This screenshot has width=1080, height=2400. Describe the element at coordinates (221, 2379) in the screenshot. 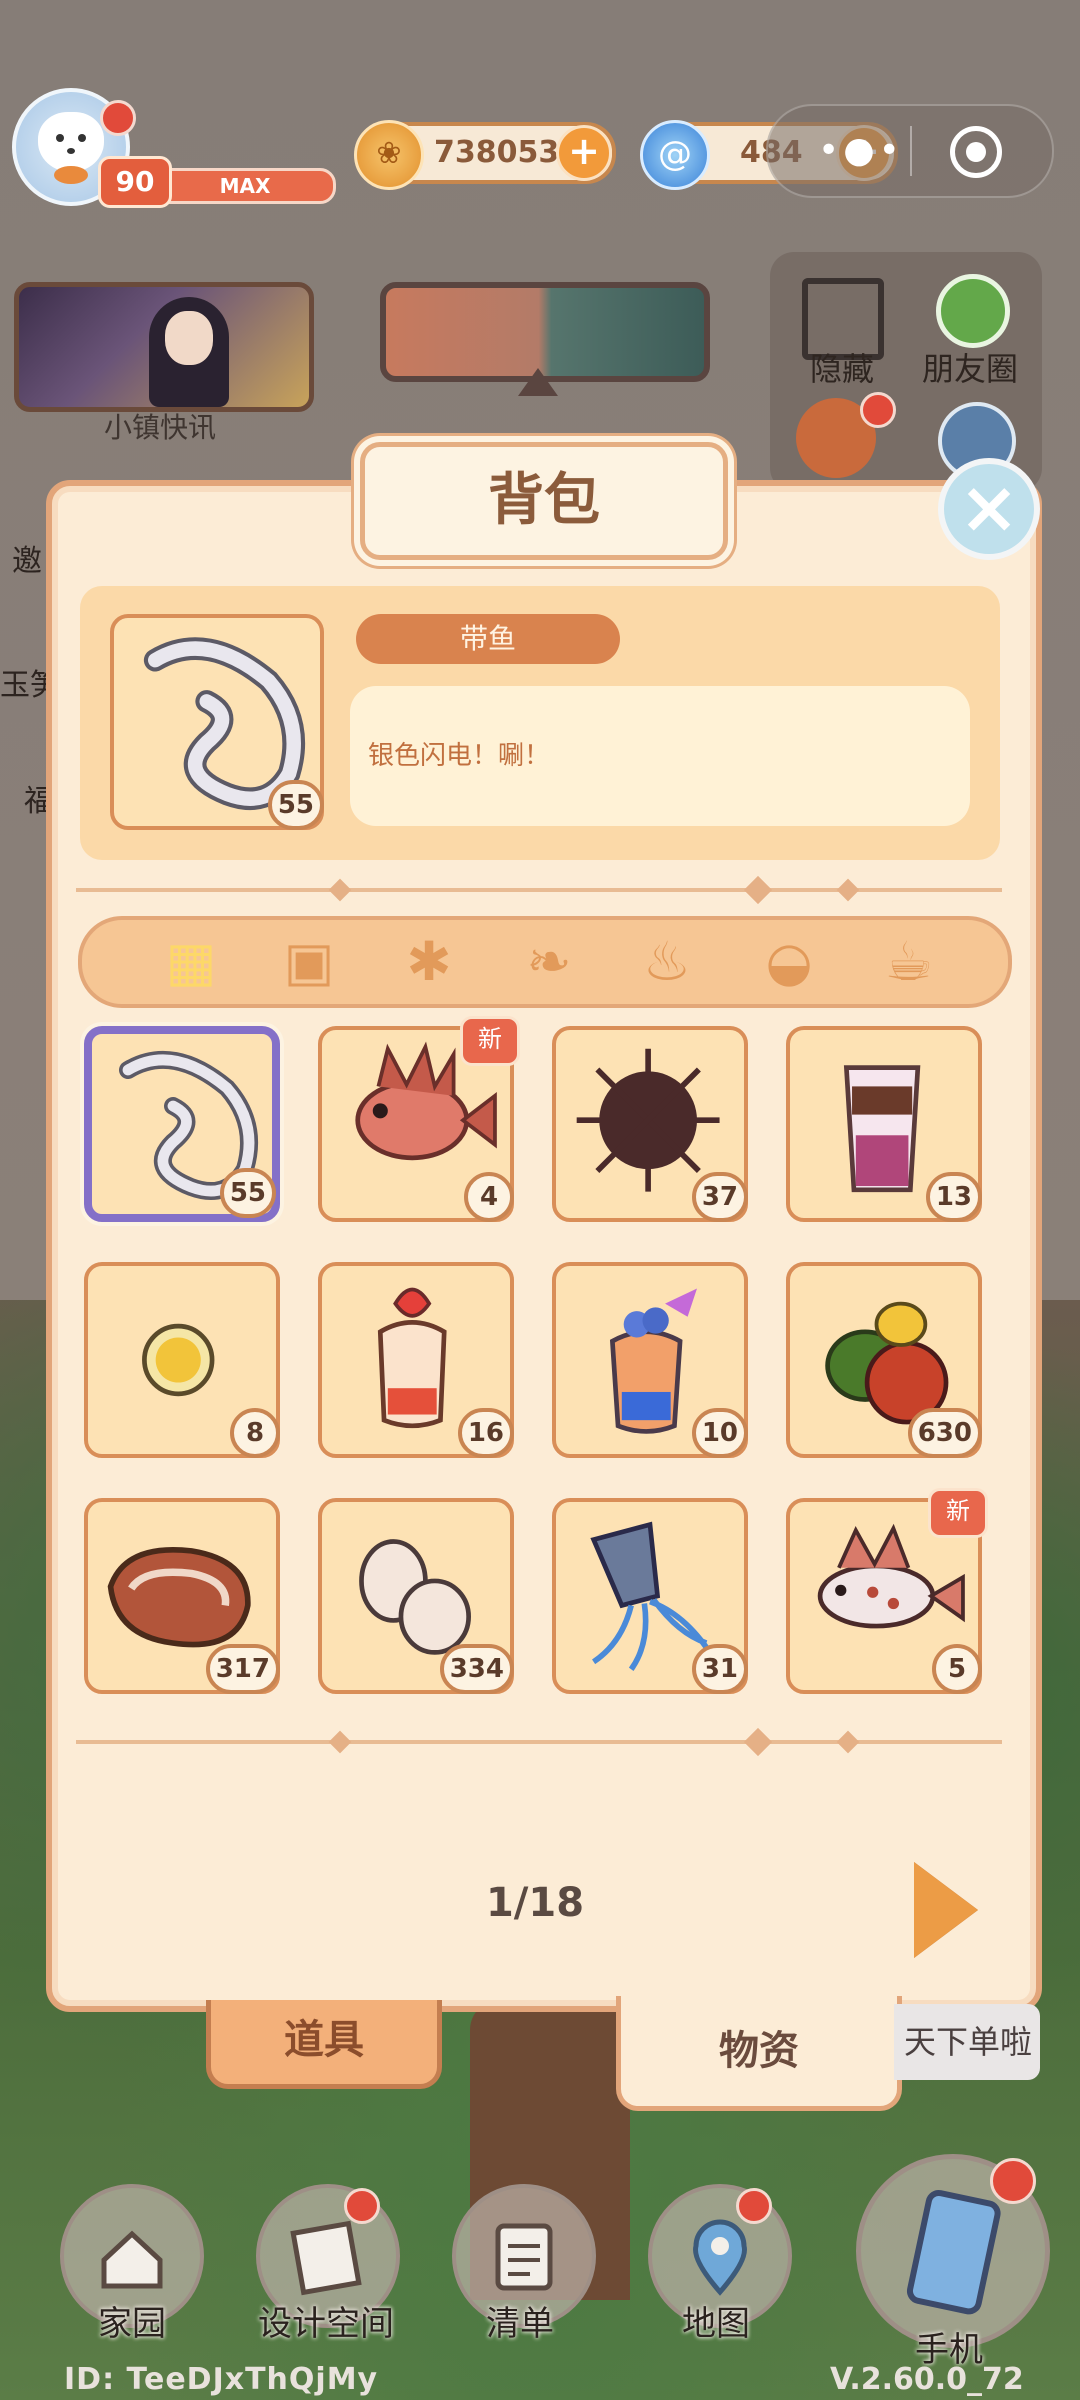

I see `player-id: ID: TeeDJxThQjMy` at that location.